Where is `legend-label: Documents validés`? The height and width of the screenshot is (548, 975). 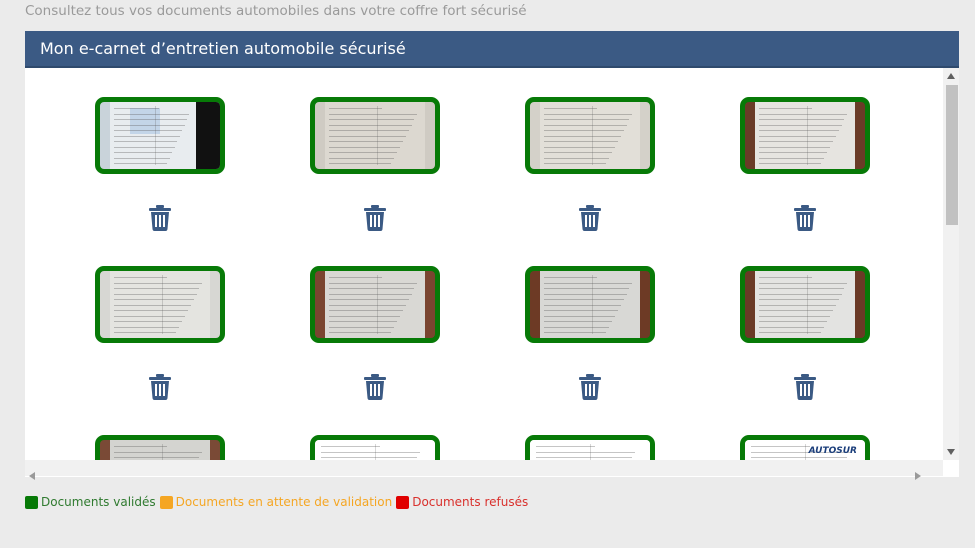
legend-label: Documents validés is located at coordinates (98, 502).